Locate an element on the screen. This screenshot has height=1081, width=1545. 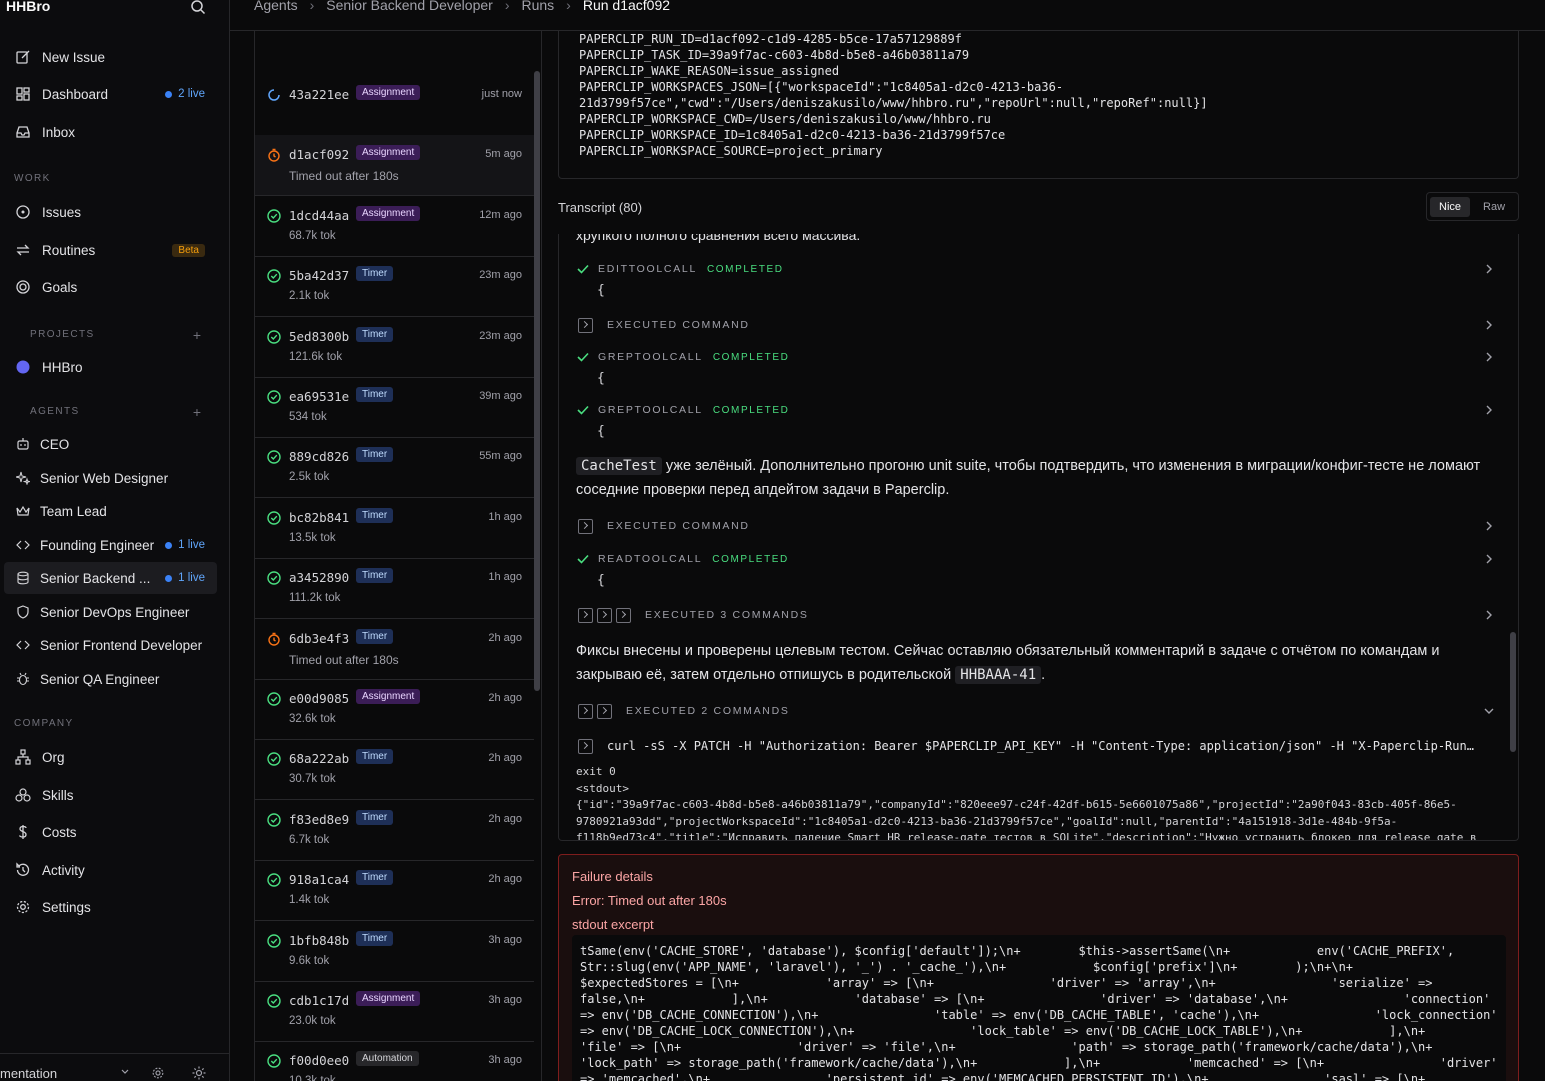
nav-agent-qa: Senior QA Engineer is located at coordinates (110, 679).